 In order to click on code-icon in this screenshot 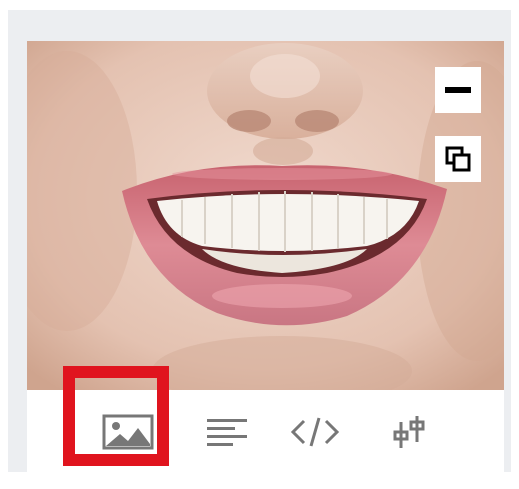, I will do `click(315, 431)`.